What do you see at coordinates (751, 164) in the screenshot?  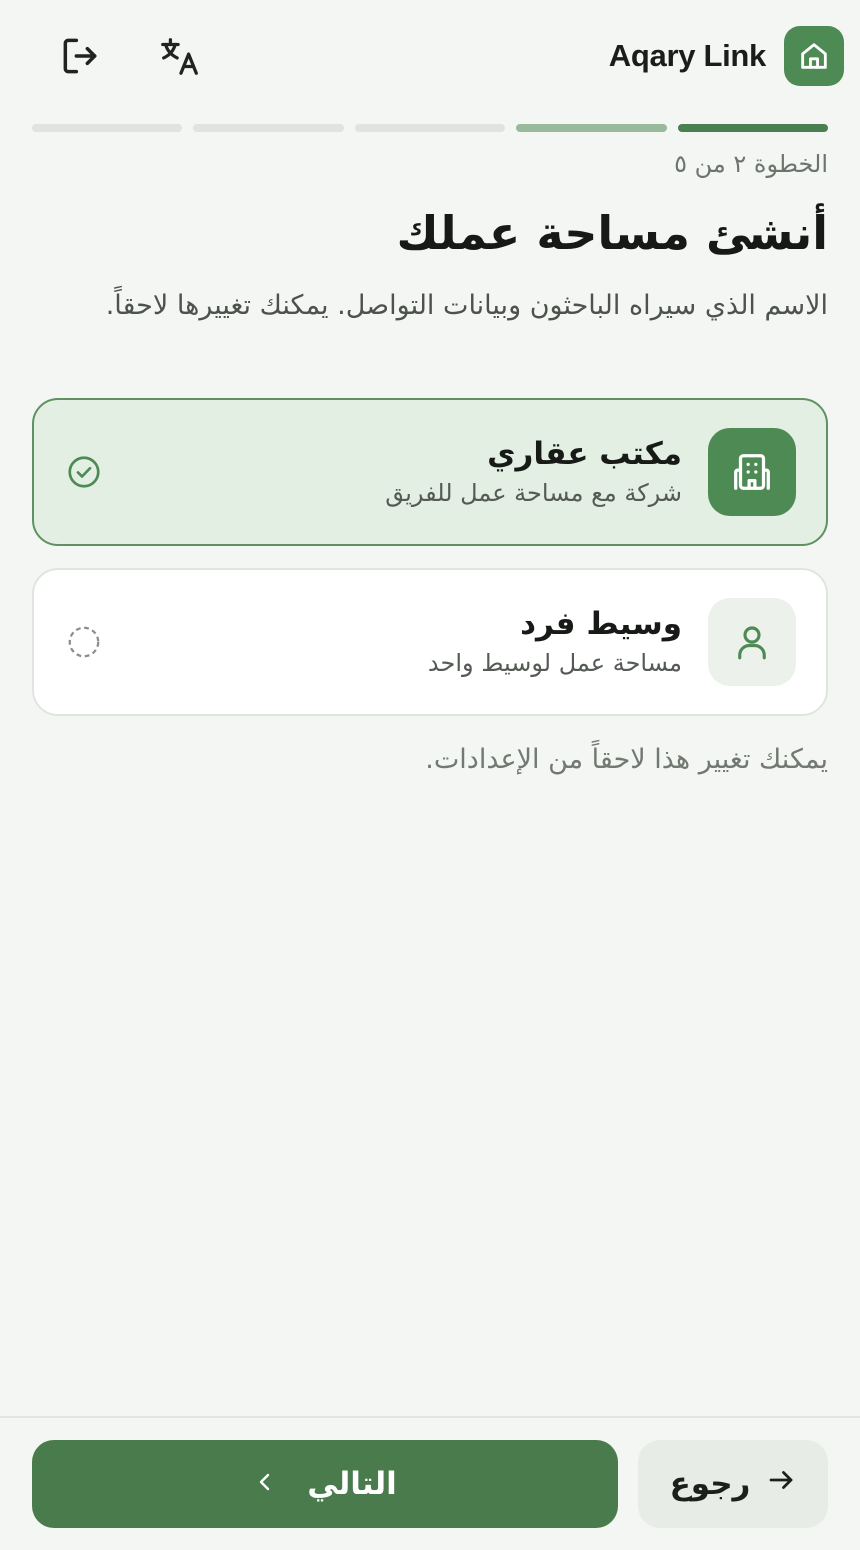 I see `step-indicator: الخطوة ٢ من ٥` at bounding box center [751, 164].